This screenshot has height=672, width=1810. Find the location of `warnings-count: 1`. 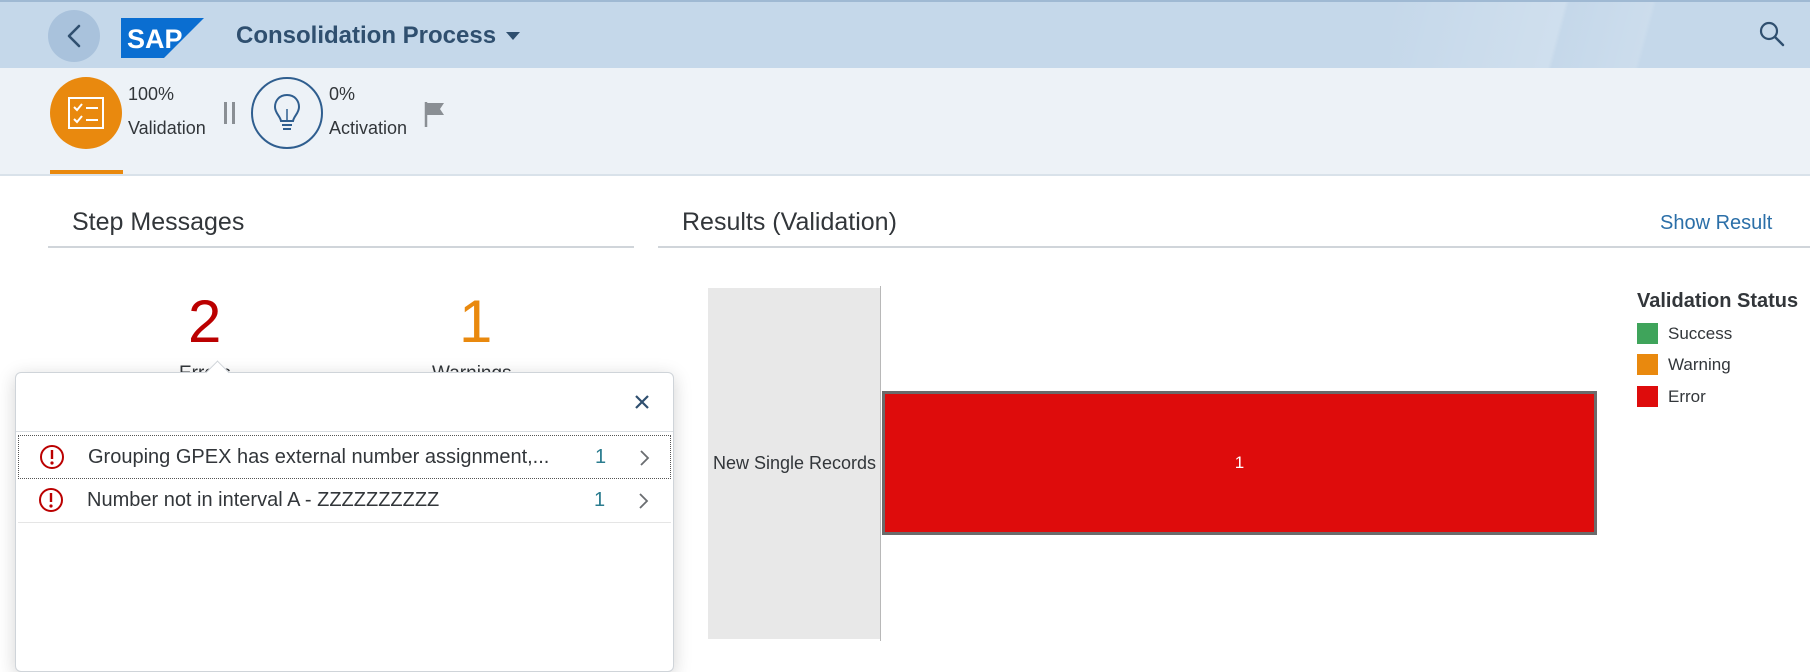

warnings-count: 1 is located at coordinates (475, 322).